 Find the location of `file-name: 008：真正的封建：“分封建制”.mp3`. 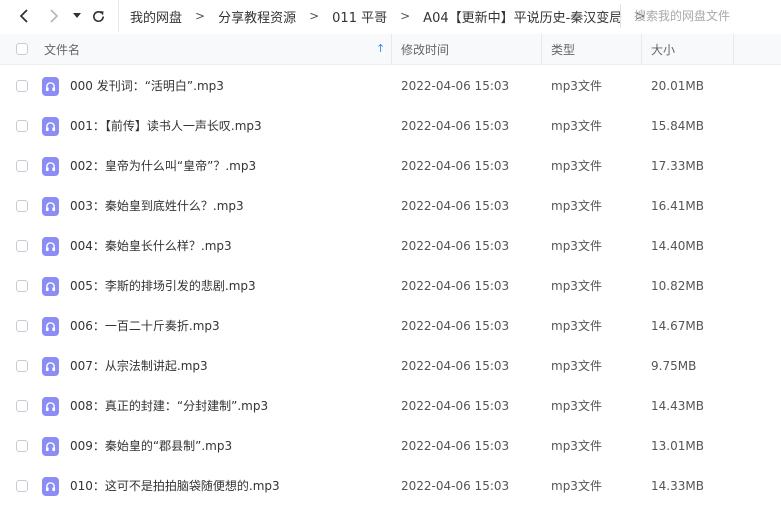

file-name: 008：真正的封建：“分封建制”.mp3 is located at coordinates (169, 406).